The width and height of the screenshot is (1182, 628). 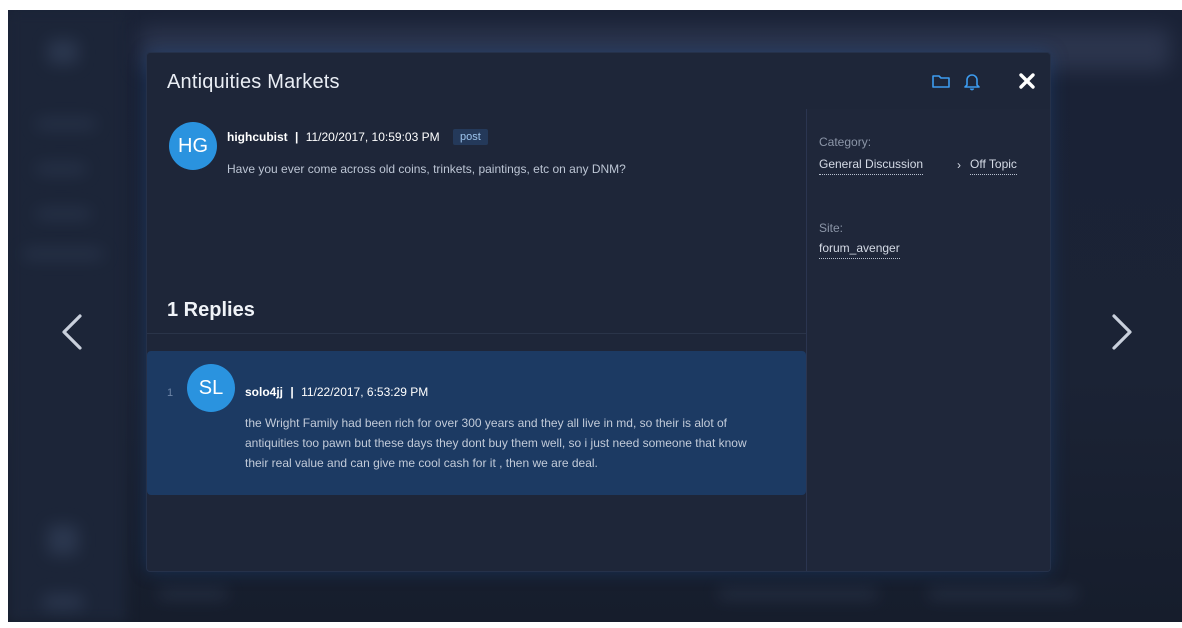 I want to click on replies-heading: 1 Replies, so click(x=211, y=310).